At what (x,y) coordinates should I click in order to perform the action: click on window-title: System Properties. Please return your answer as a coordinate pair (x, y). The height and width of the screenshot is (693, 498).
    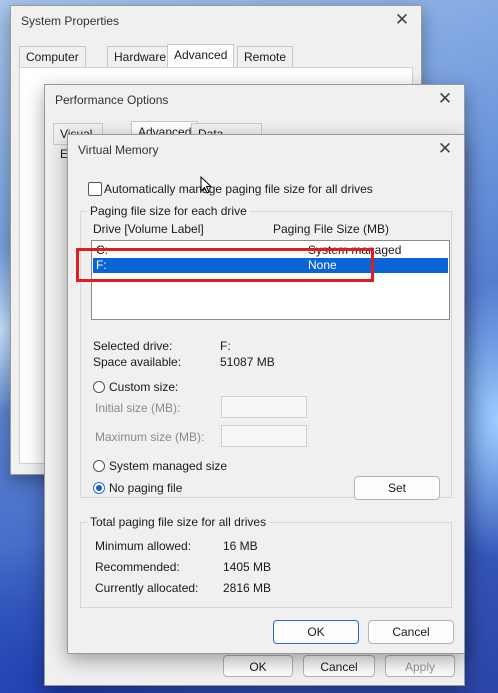
    Looking at the image, I should click on (70, 21).